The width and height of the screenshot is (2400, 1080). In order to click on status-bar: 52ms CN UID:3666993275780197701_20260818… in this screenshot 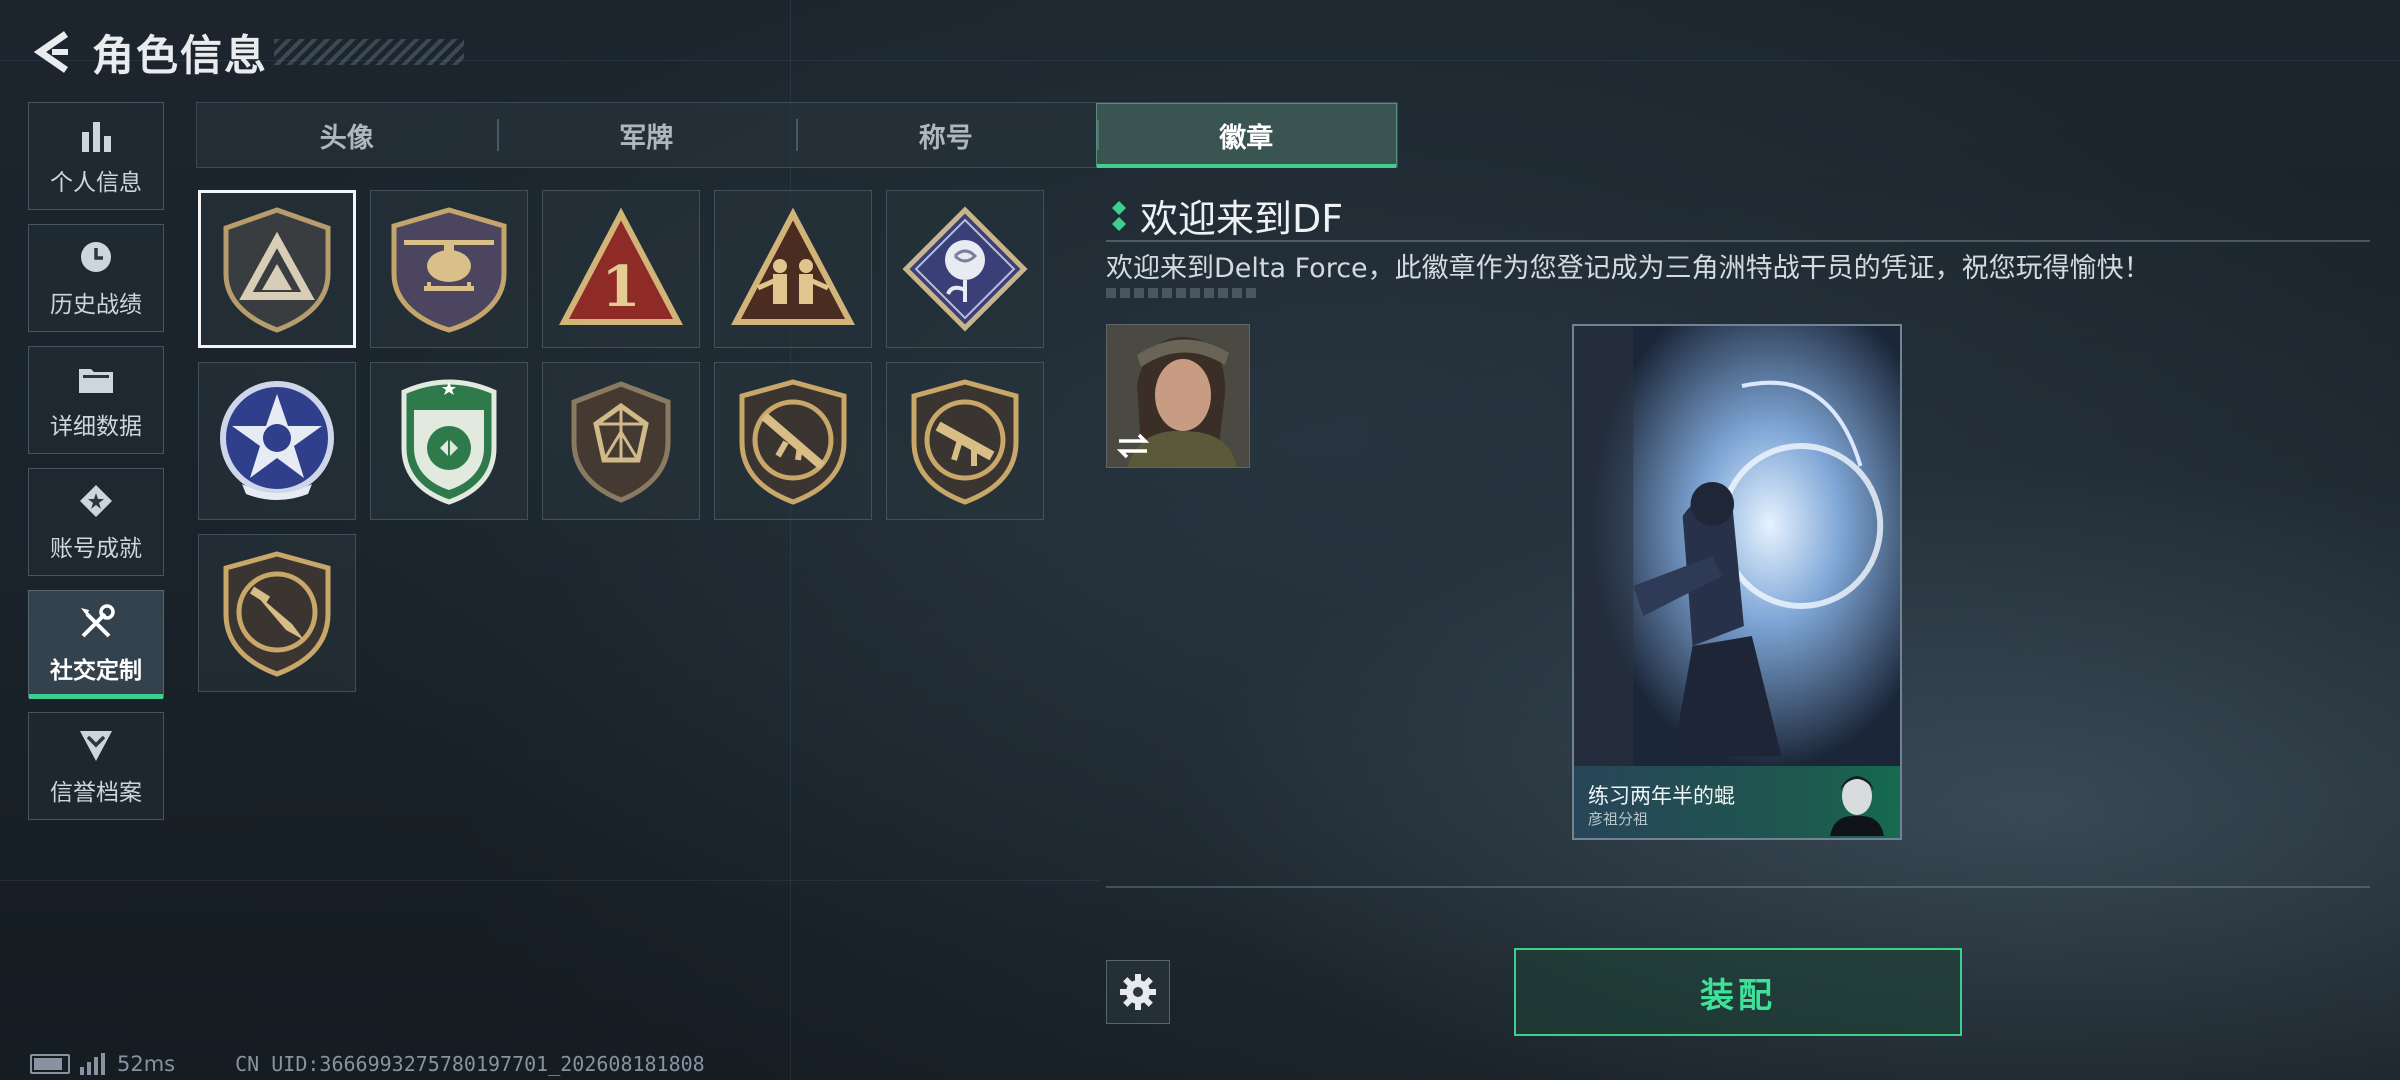, I will do `click(367, 1064)`.